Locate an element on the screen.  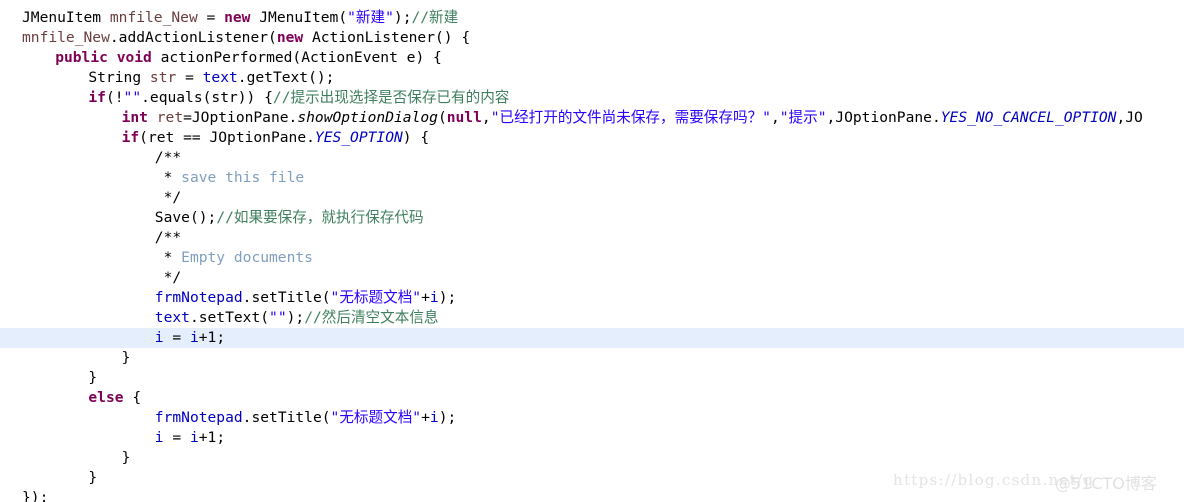
token-plain: =JOptionPane. is located at coordinates (240, 117).